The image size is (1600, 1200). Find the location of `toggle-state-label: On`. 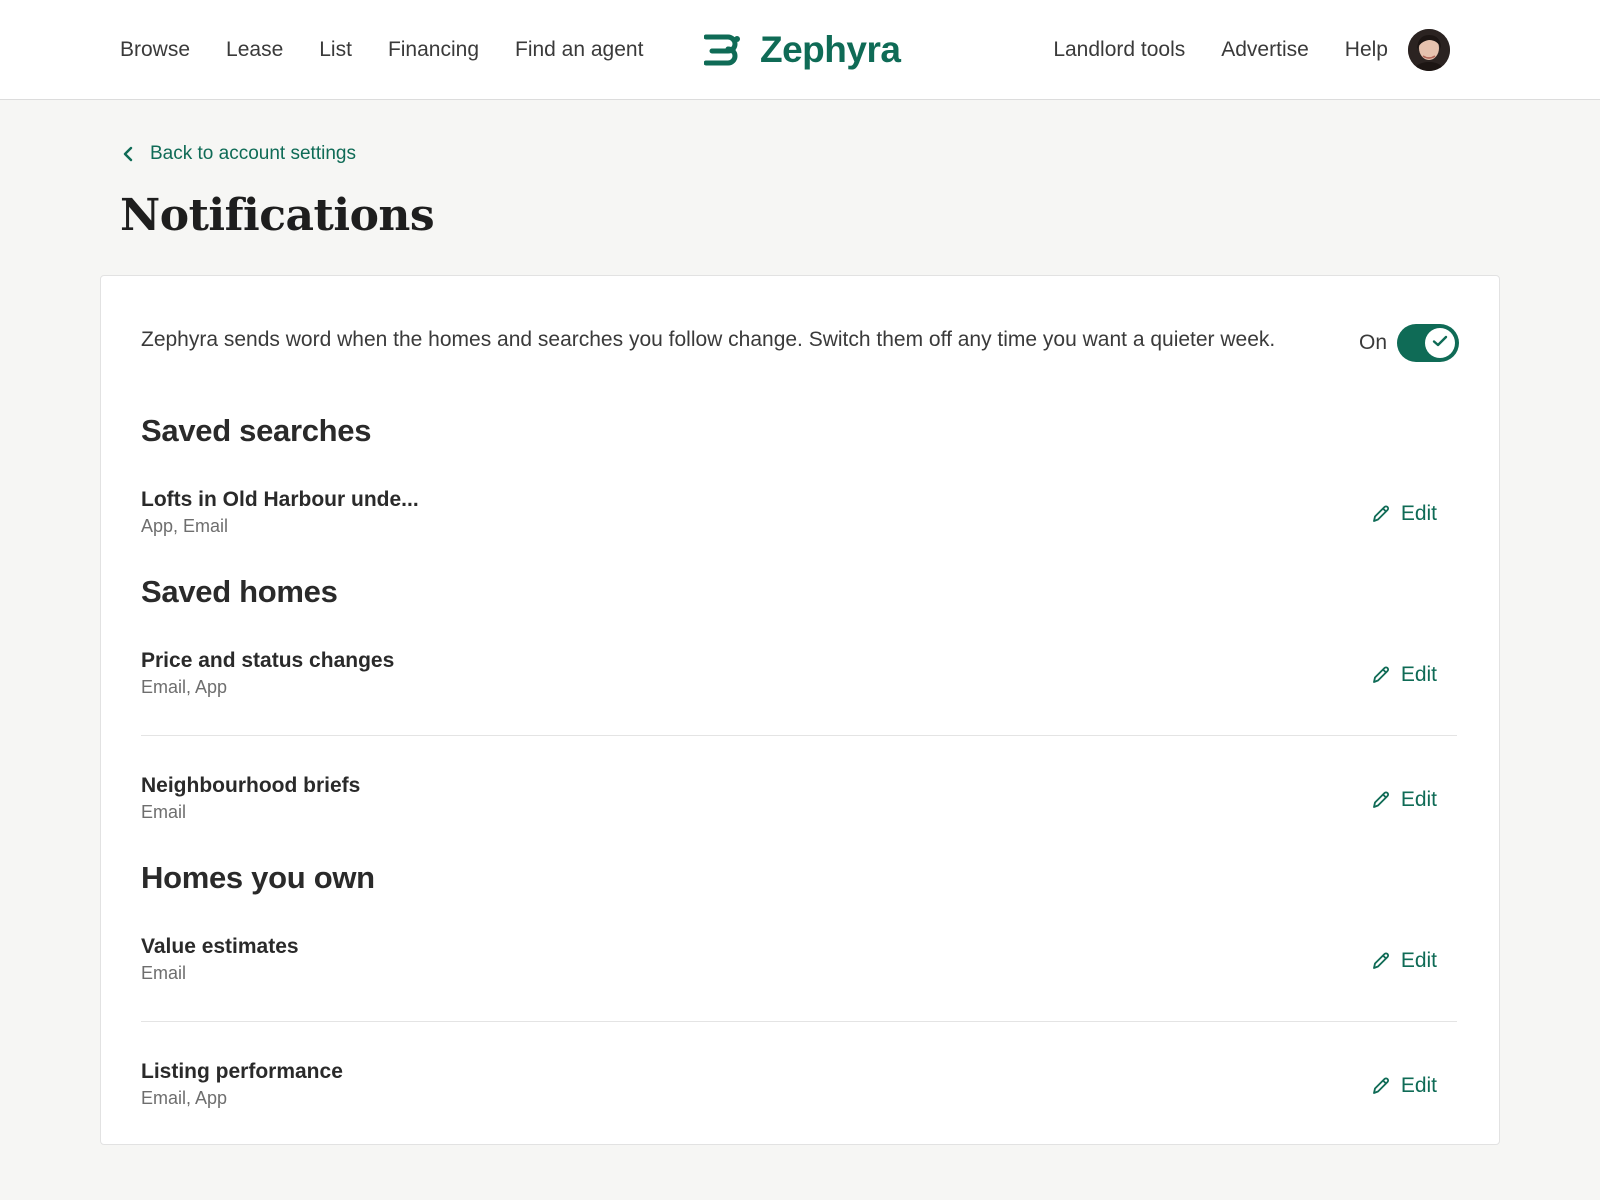

toggle-state-label: On is located at coordinates (1372, 342).